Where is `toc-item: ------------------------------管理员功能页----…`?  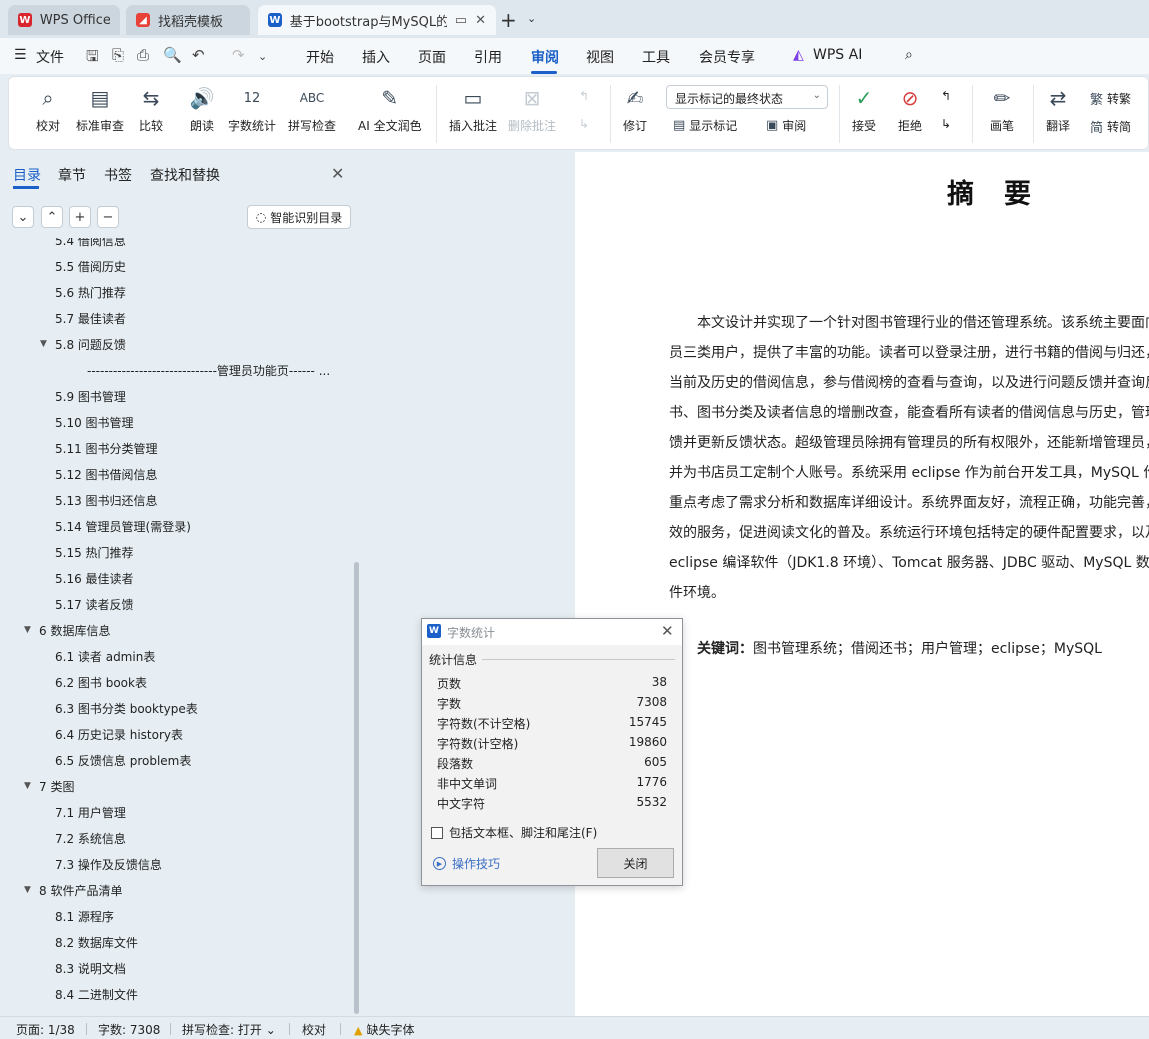
toc-item: ------------------------------管理员功能页----… is located at coordinates (176, 372).